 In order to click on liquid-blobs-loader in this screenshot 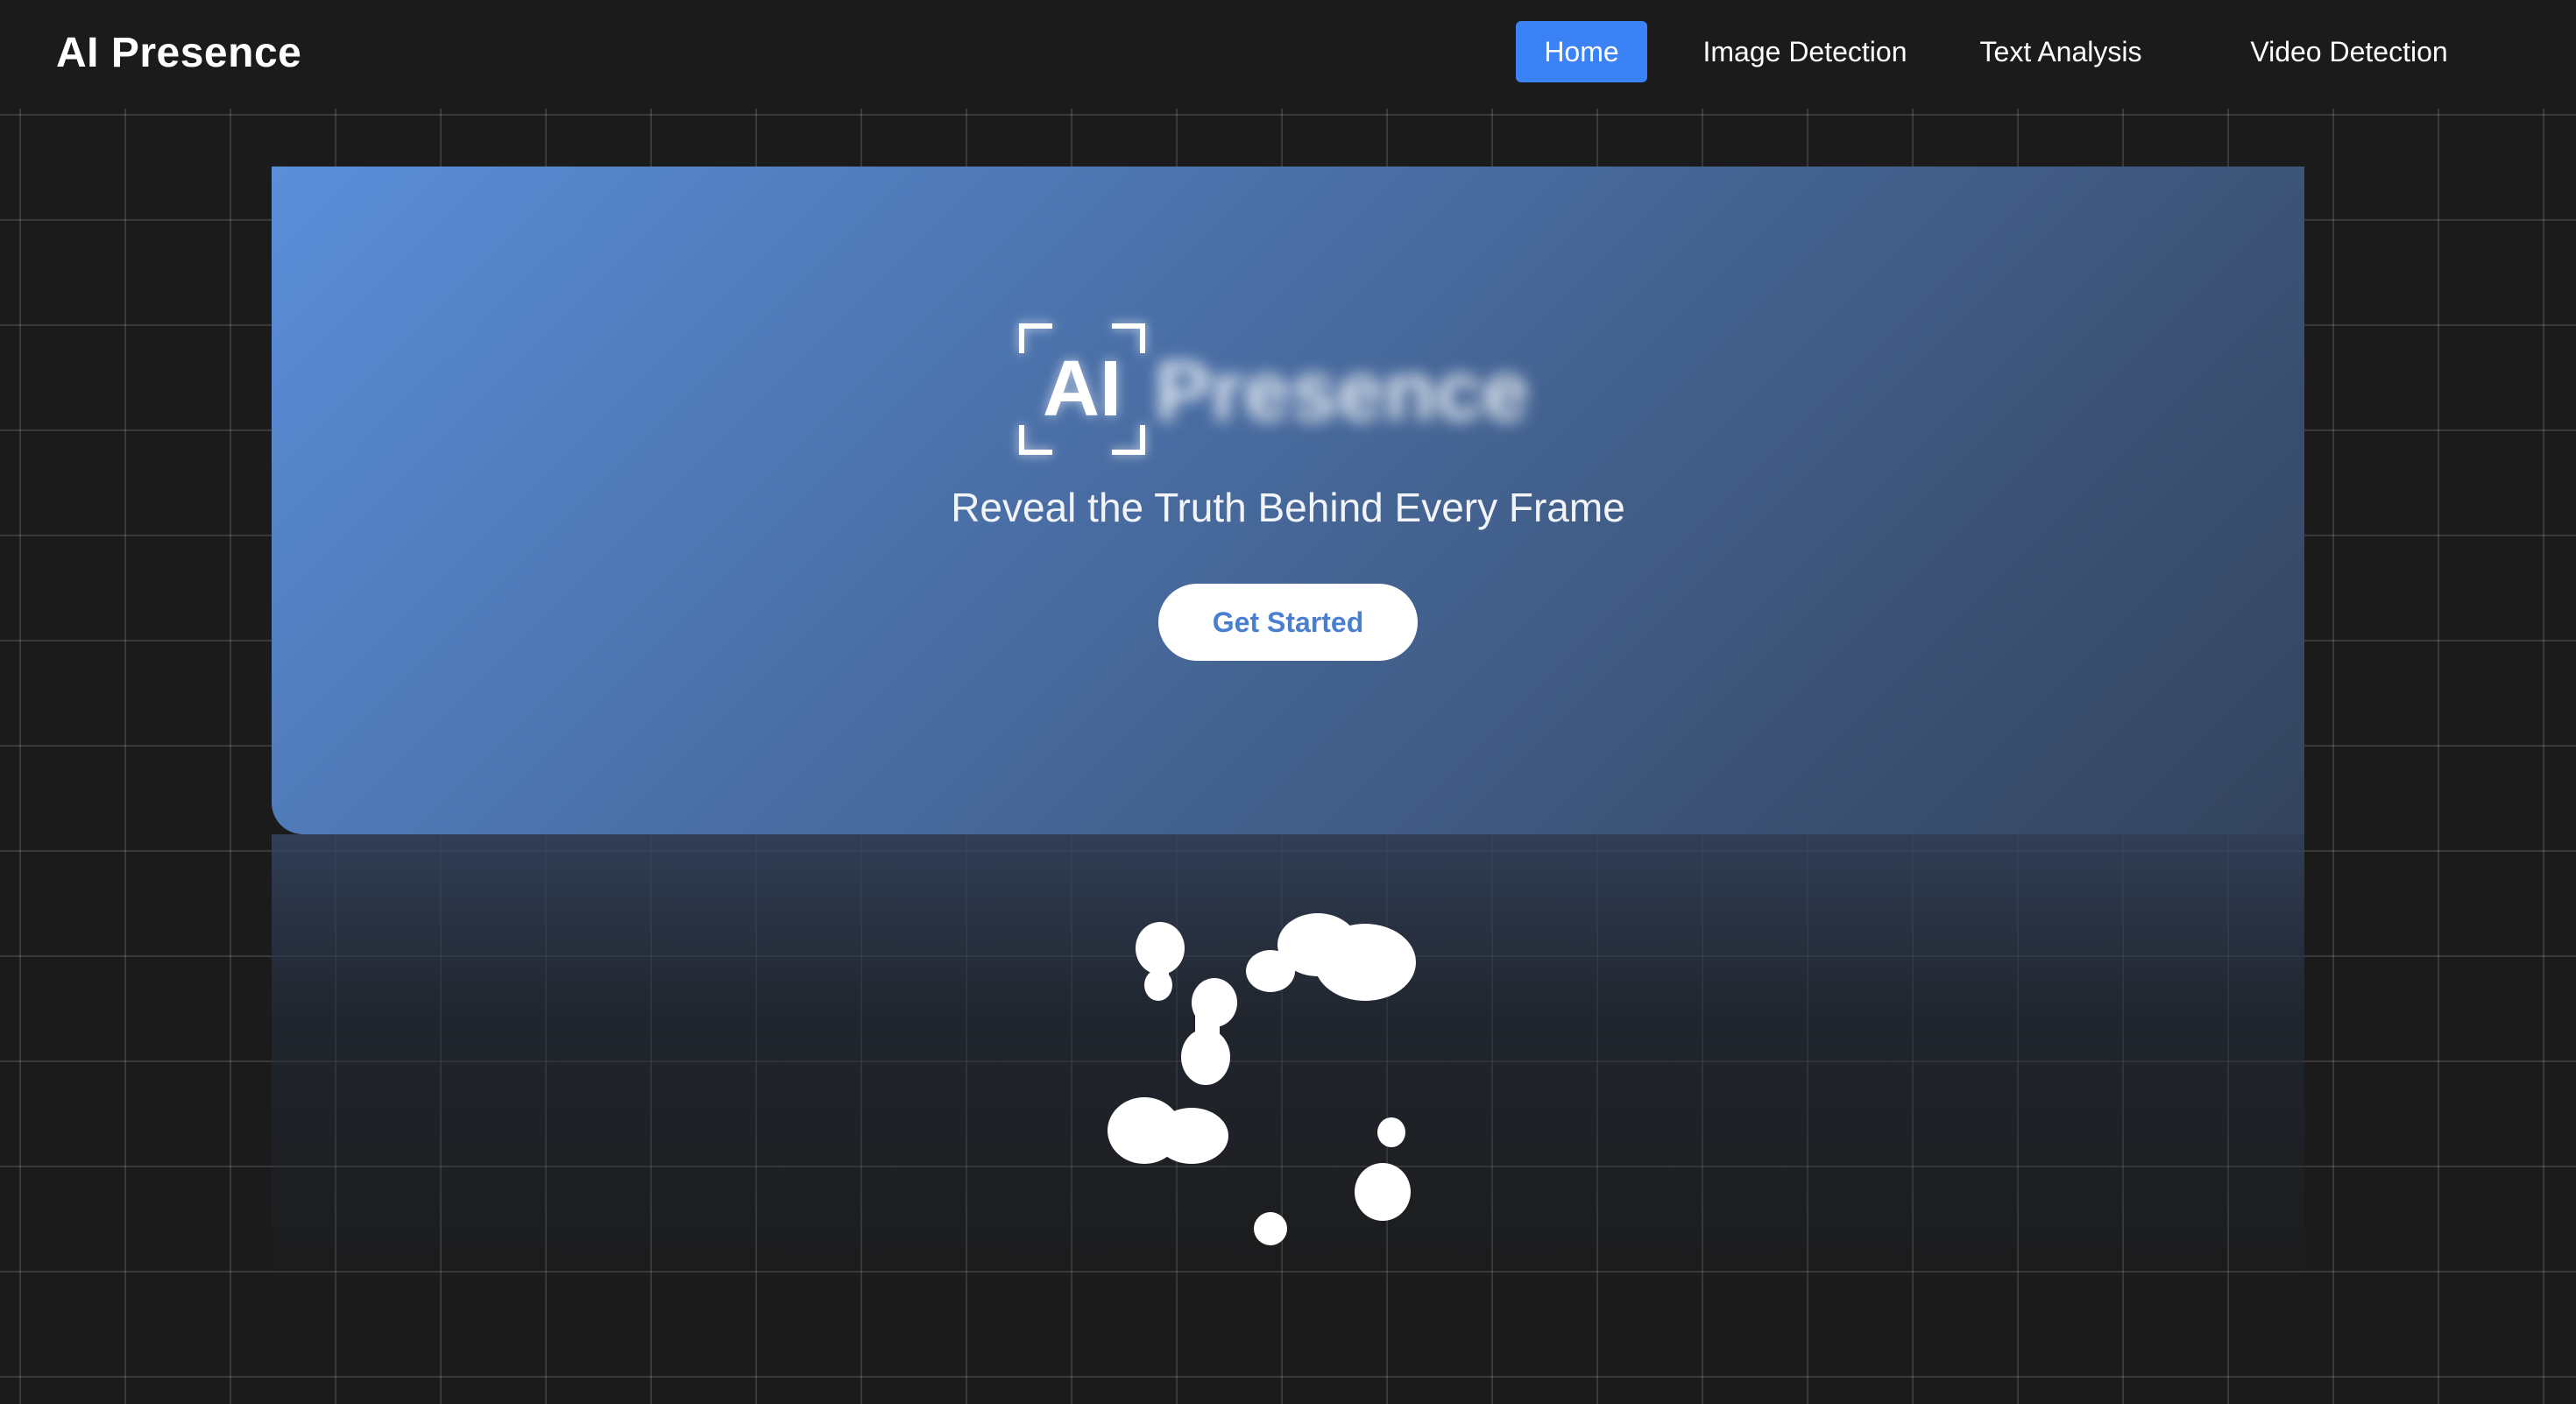, I will do `click(1262, 1079)`.